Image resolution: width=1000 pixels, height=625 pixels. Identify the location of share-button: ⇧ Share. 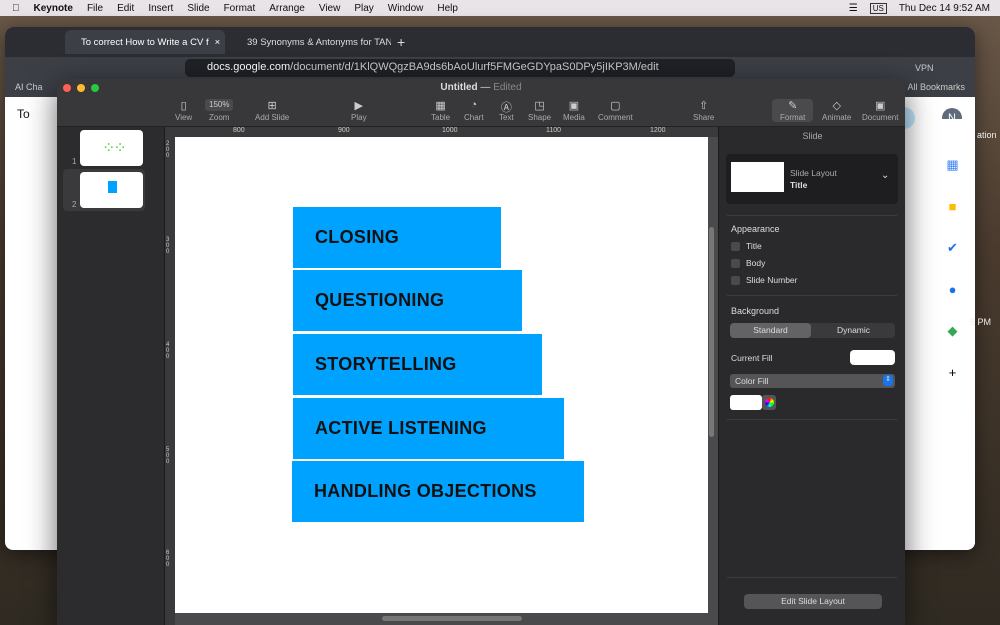
(703, 110).